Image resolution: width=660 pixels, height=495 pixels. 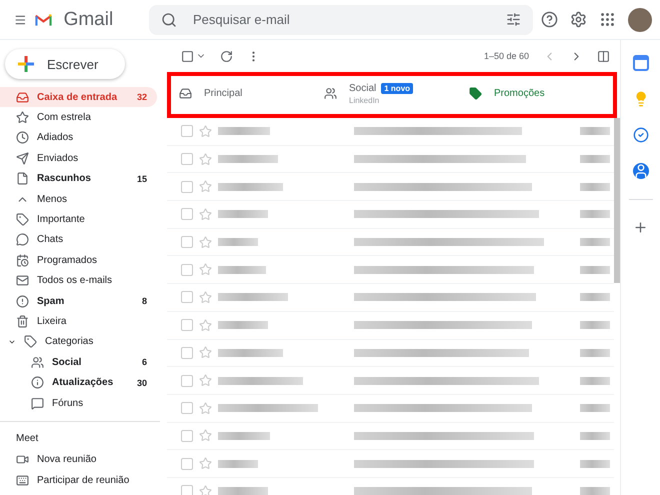 I want to click on video-camera-icon, so click(x=22, y=459).